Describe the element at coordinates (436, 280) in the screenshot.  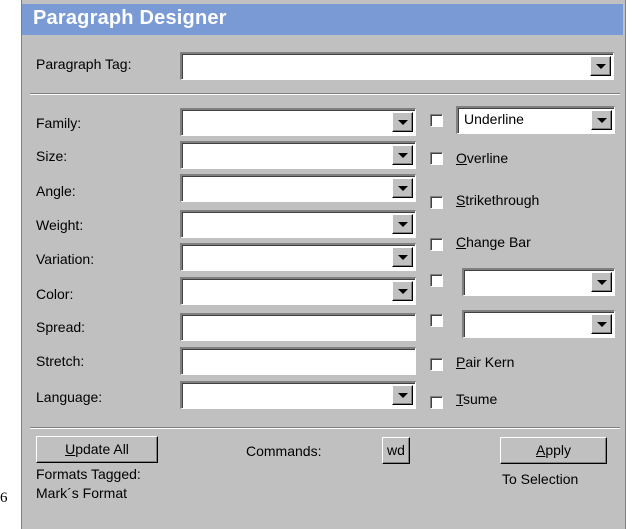
I see `option-5-checkbox` at that location.